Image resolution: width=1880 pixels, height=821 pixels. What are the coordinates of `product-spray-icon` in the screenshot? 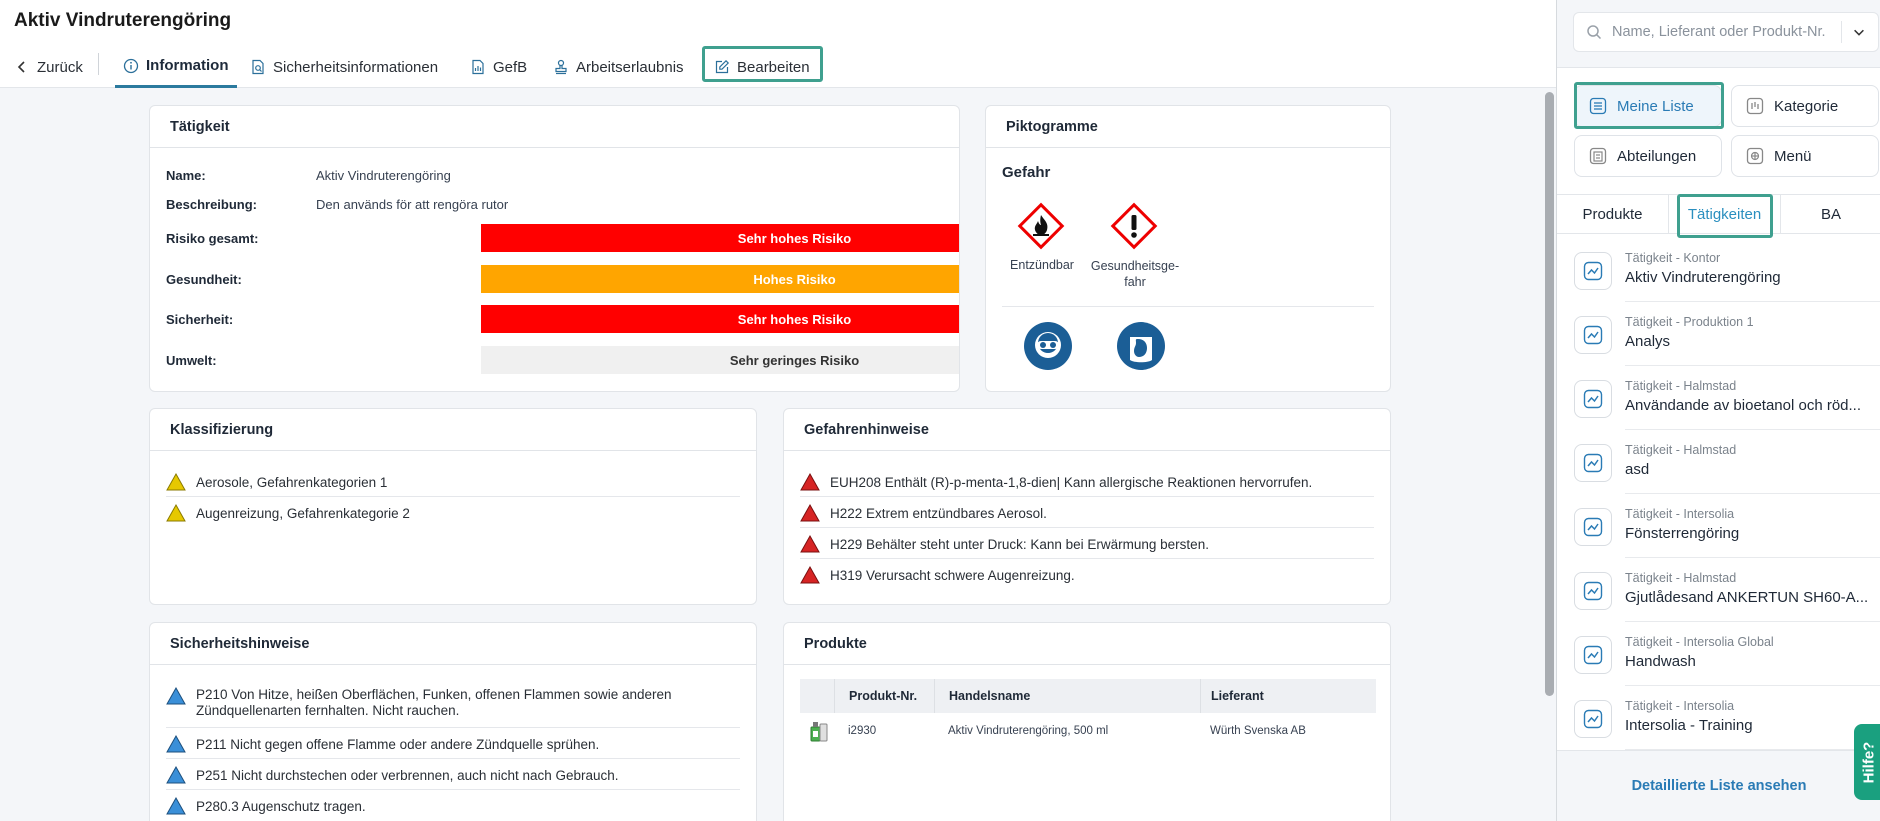 It's located at (820, 731).